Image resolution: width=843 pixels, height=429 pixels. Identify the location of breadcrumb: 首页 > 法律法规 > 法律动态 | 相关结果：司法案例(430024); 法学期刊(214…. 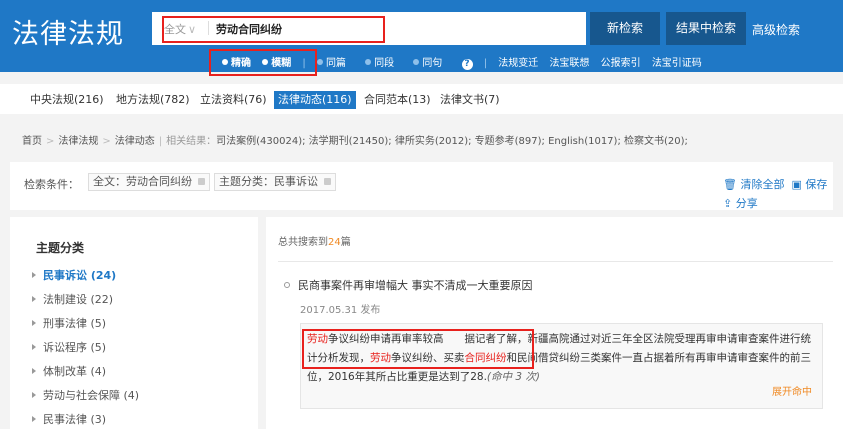
(421, 142).